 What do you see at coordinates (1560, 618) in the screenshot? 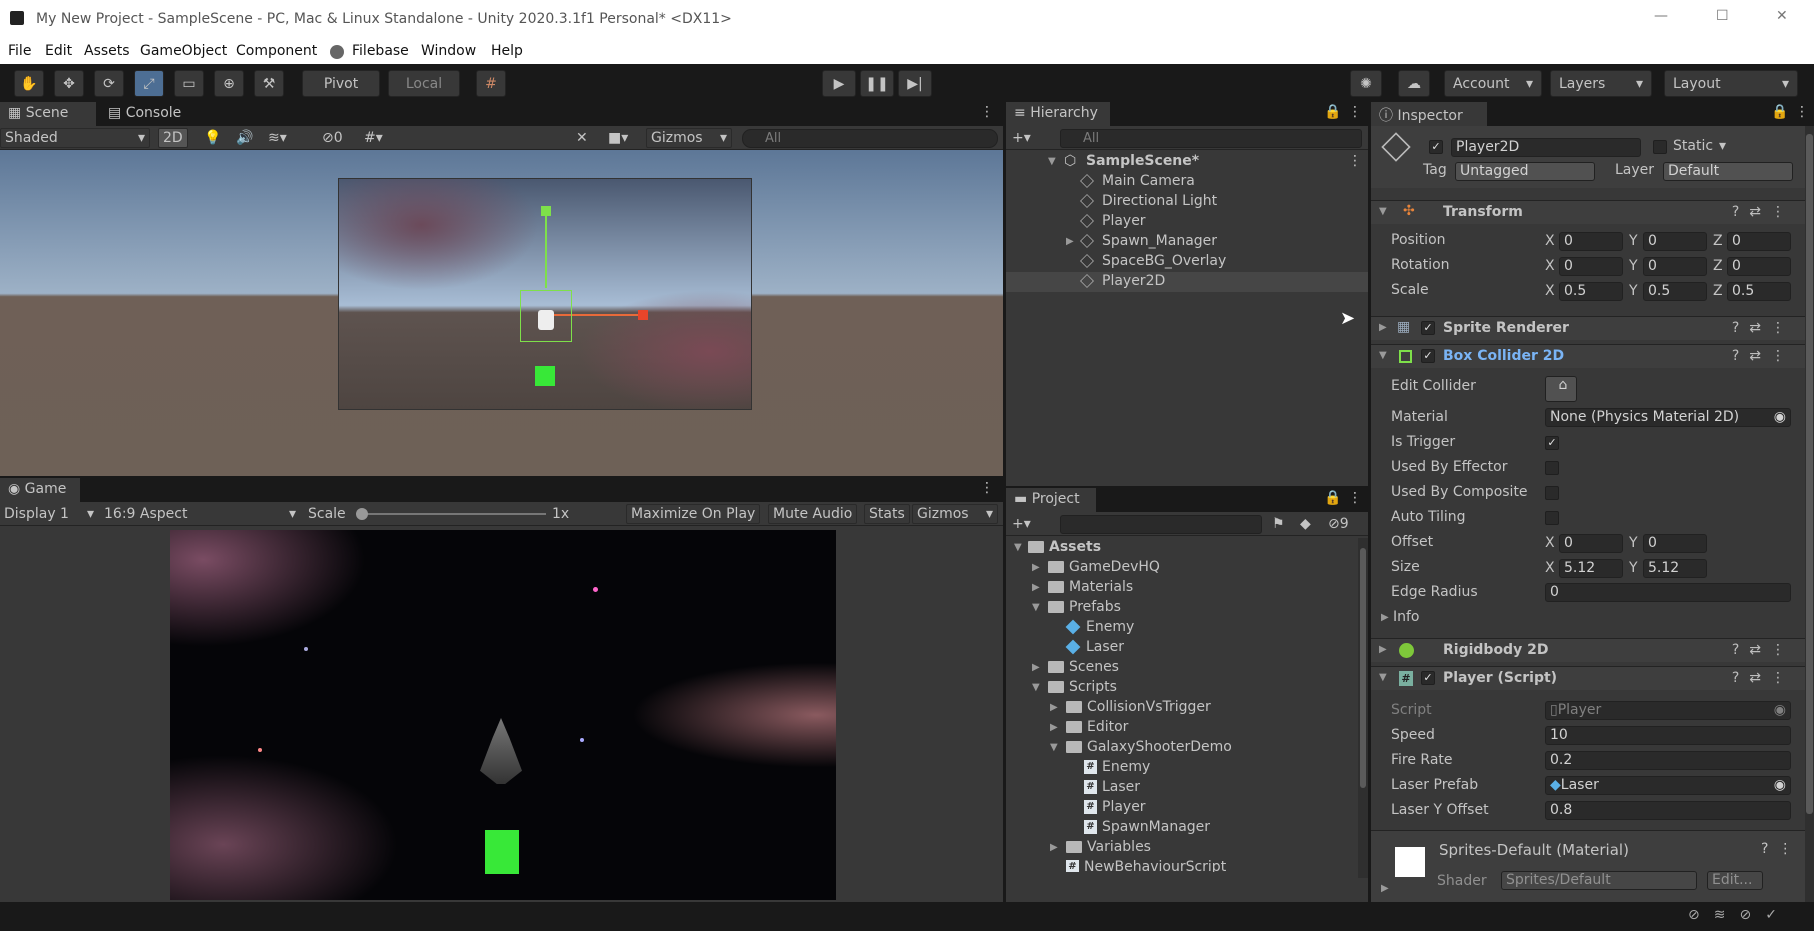
I see `info-row: ▶ Info` at bounding box center [1560, 618].